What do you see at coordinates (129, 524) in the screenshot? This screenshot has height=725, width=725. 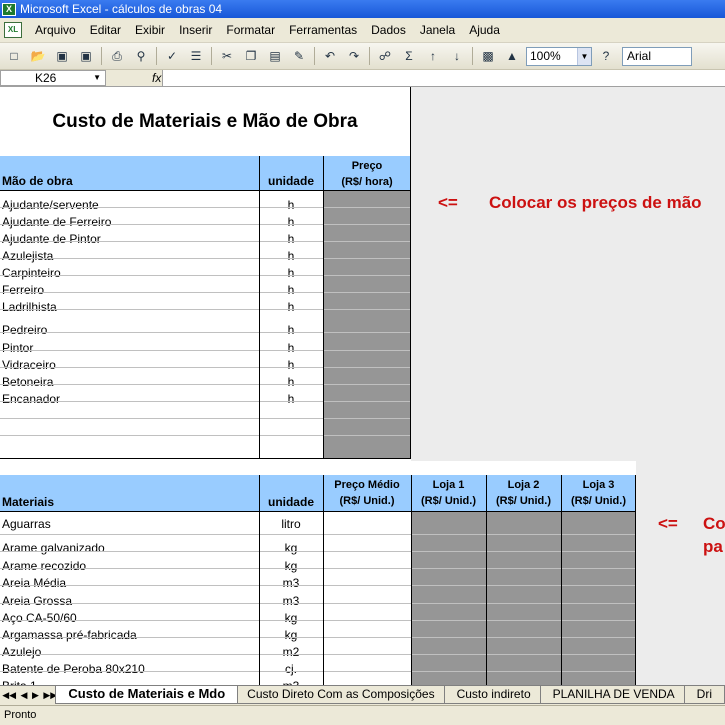 I see `material-row-name: Aguarras` at bounding box center [129, 524].